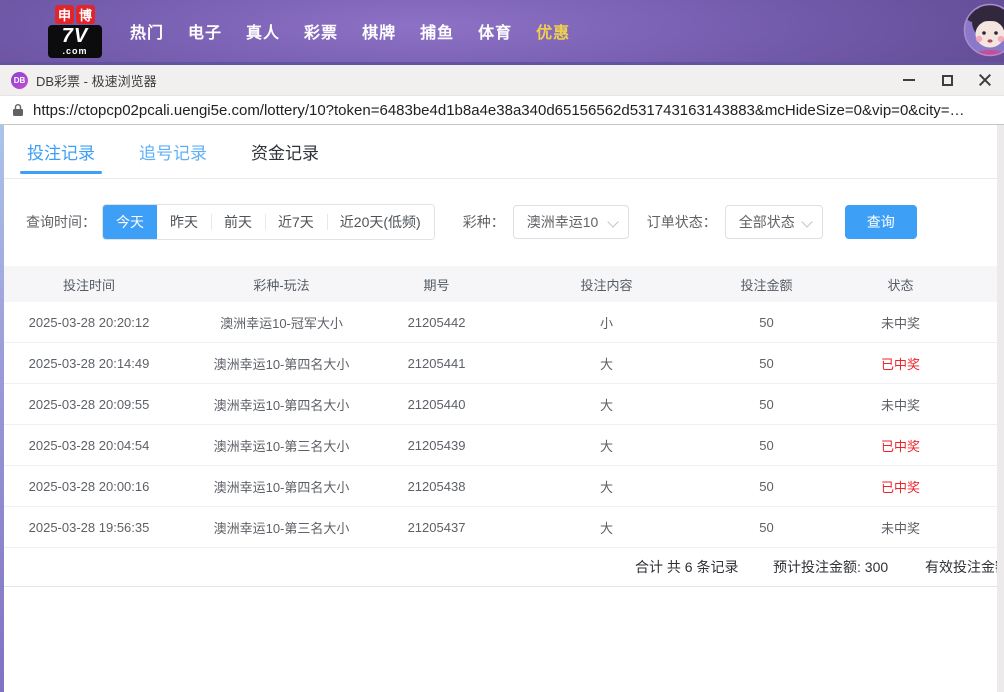 The height and width of the screenshot is (692, 1004). I want to click on site-logo: 申 博 7V .com, so click(75, 31).